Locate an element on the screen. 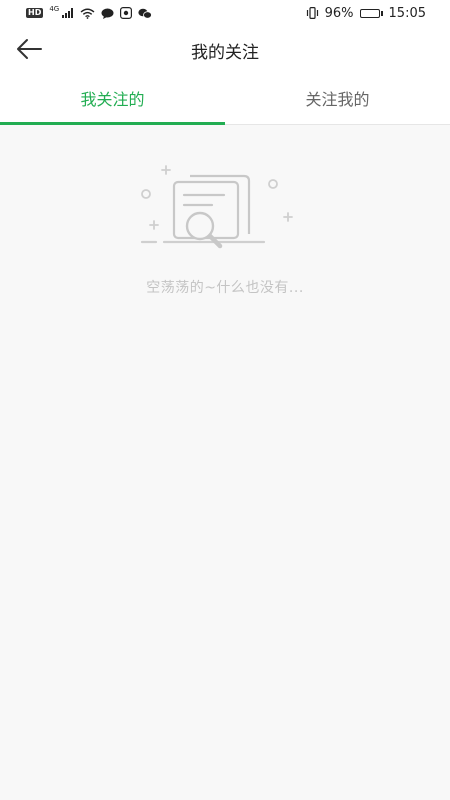 This screenshot has width=450, height=800. status-left: HD 4G is located at coordinates (89, 12).